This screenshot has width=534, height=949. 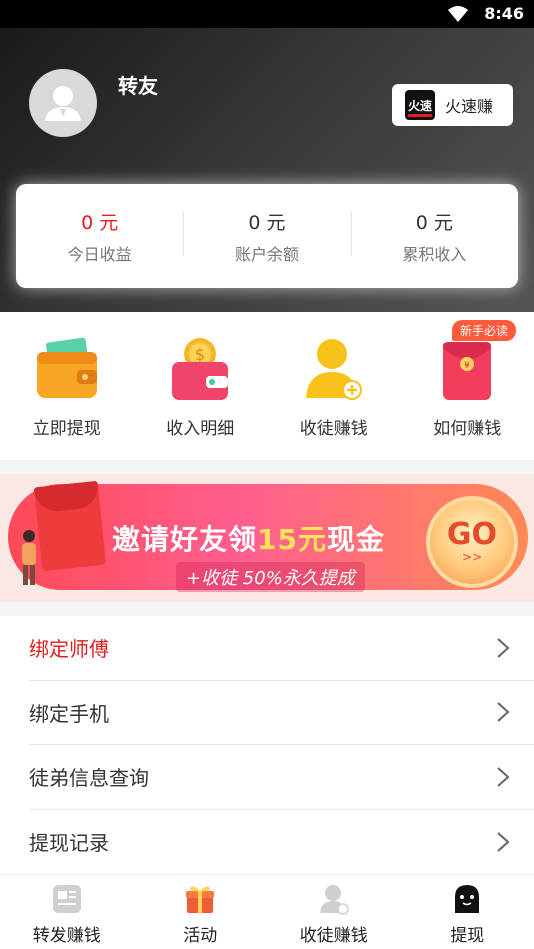 I want to click on banner-title: 邀请好友领15元现金, so click(x=248, y=538).